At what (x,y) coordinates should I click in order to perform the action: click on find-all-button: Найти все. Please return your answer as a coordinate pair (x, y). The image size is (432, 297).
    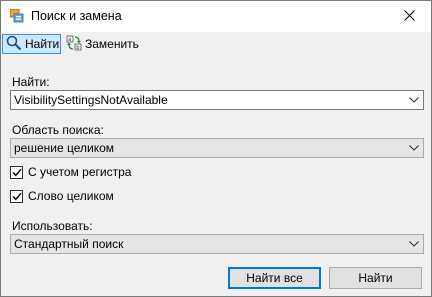
    Looking at the image, I should click on (274, 278).